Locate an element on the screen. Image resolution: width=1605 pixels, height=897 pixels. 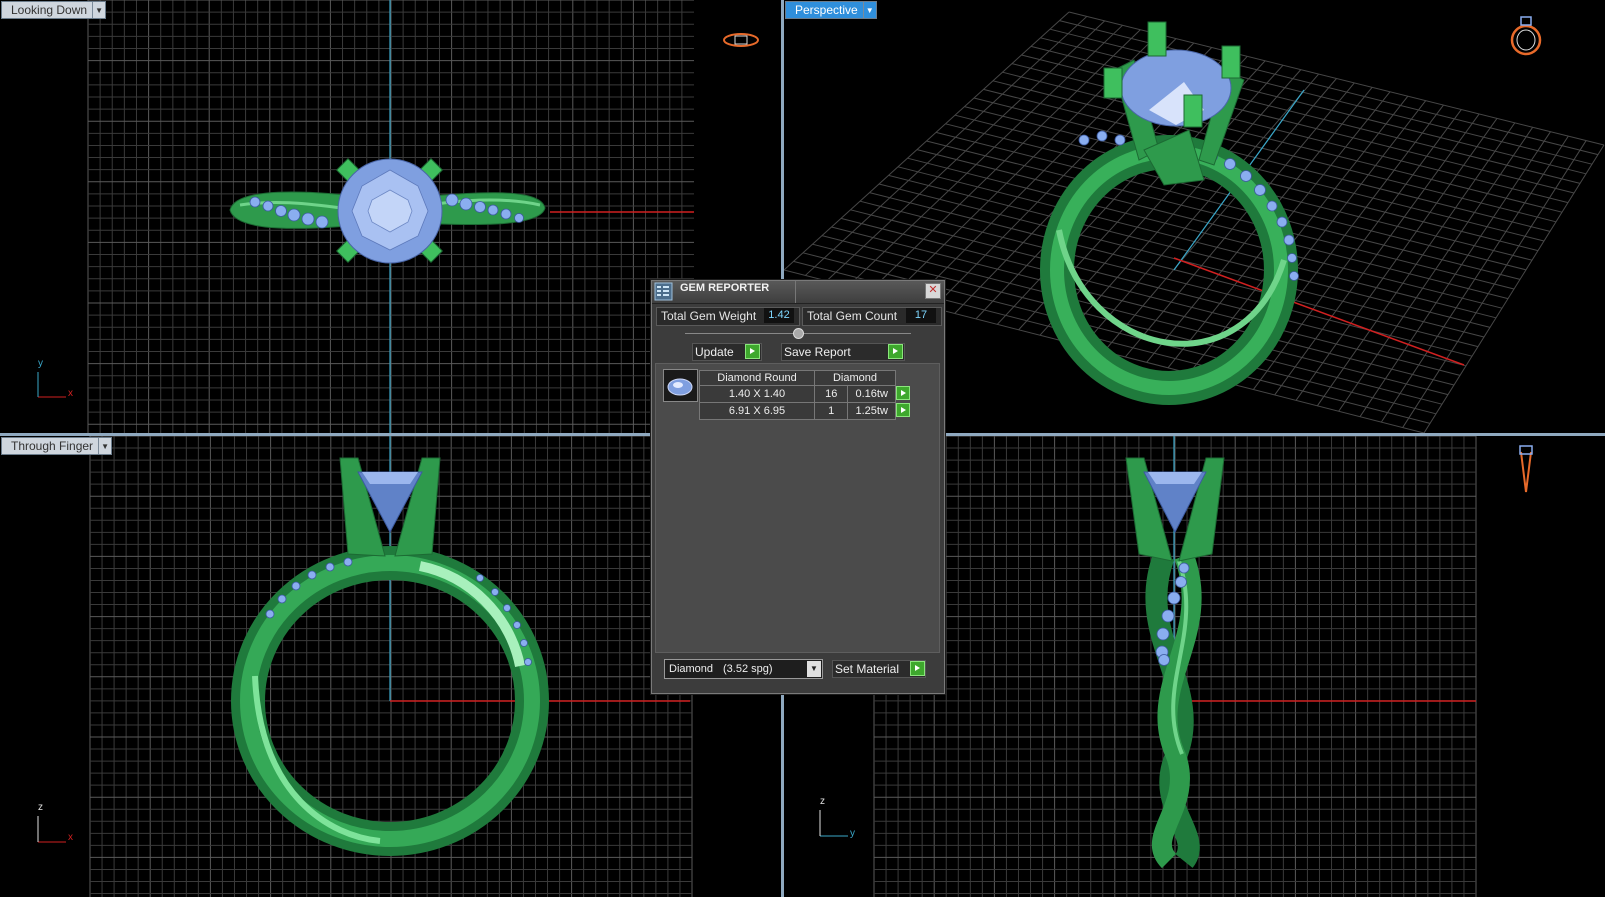
viewport-label-text: Perspective is located at coordinates (826, 10).